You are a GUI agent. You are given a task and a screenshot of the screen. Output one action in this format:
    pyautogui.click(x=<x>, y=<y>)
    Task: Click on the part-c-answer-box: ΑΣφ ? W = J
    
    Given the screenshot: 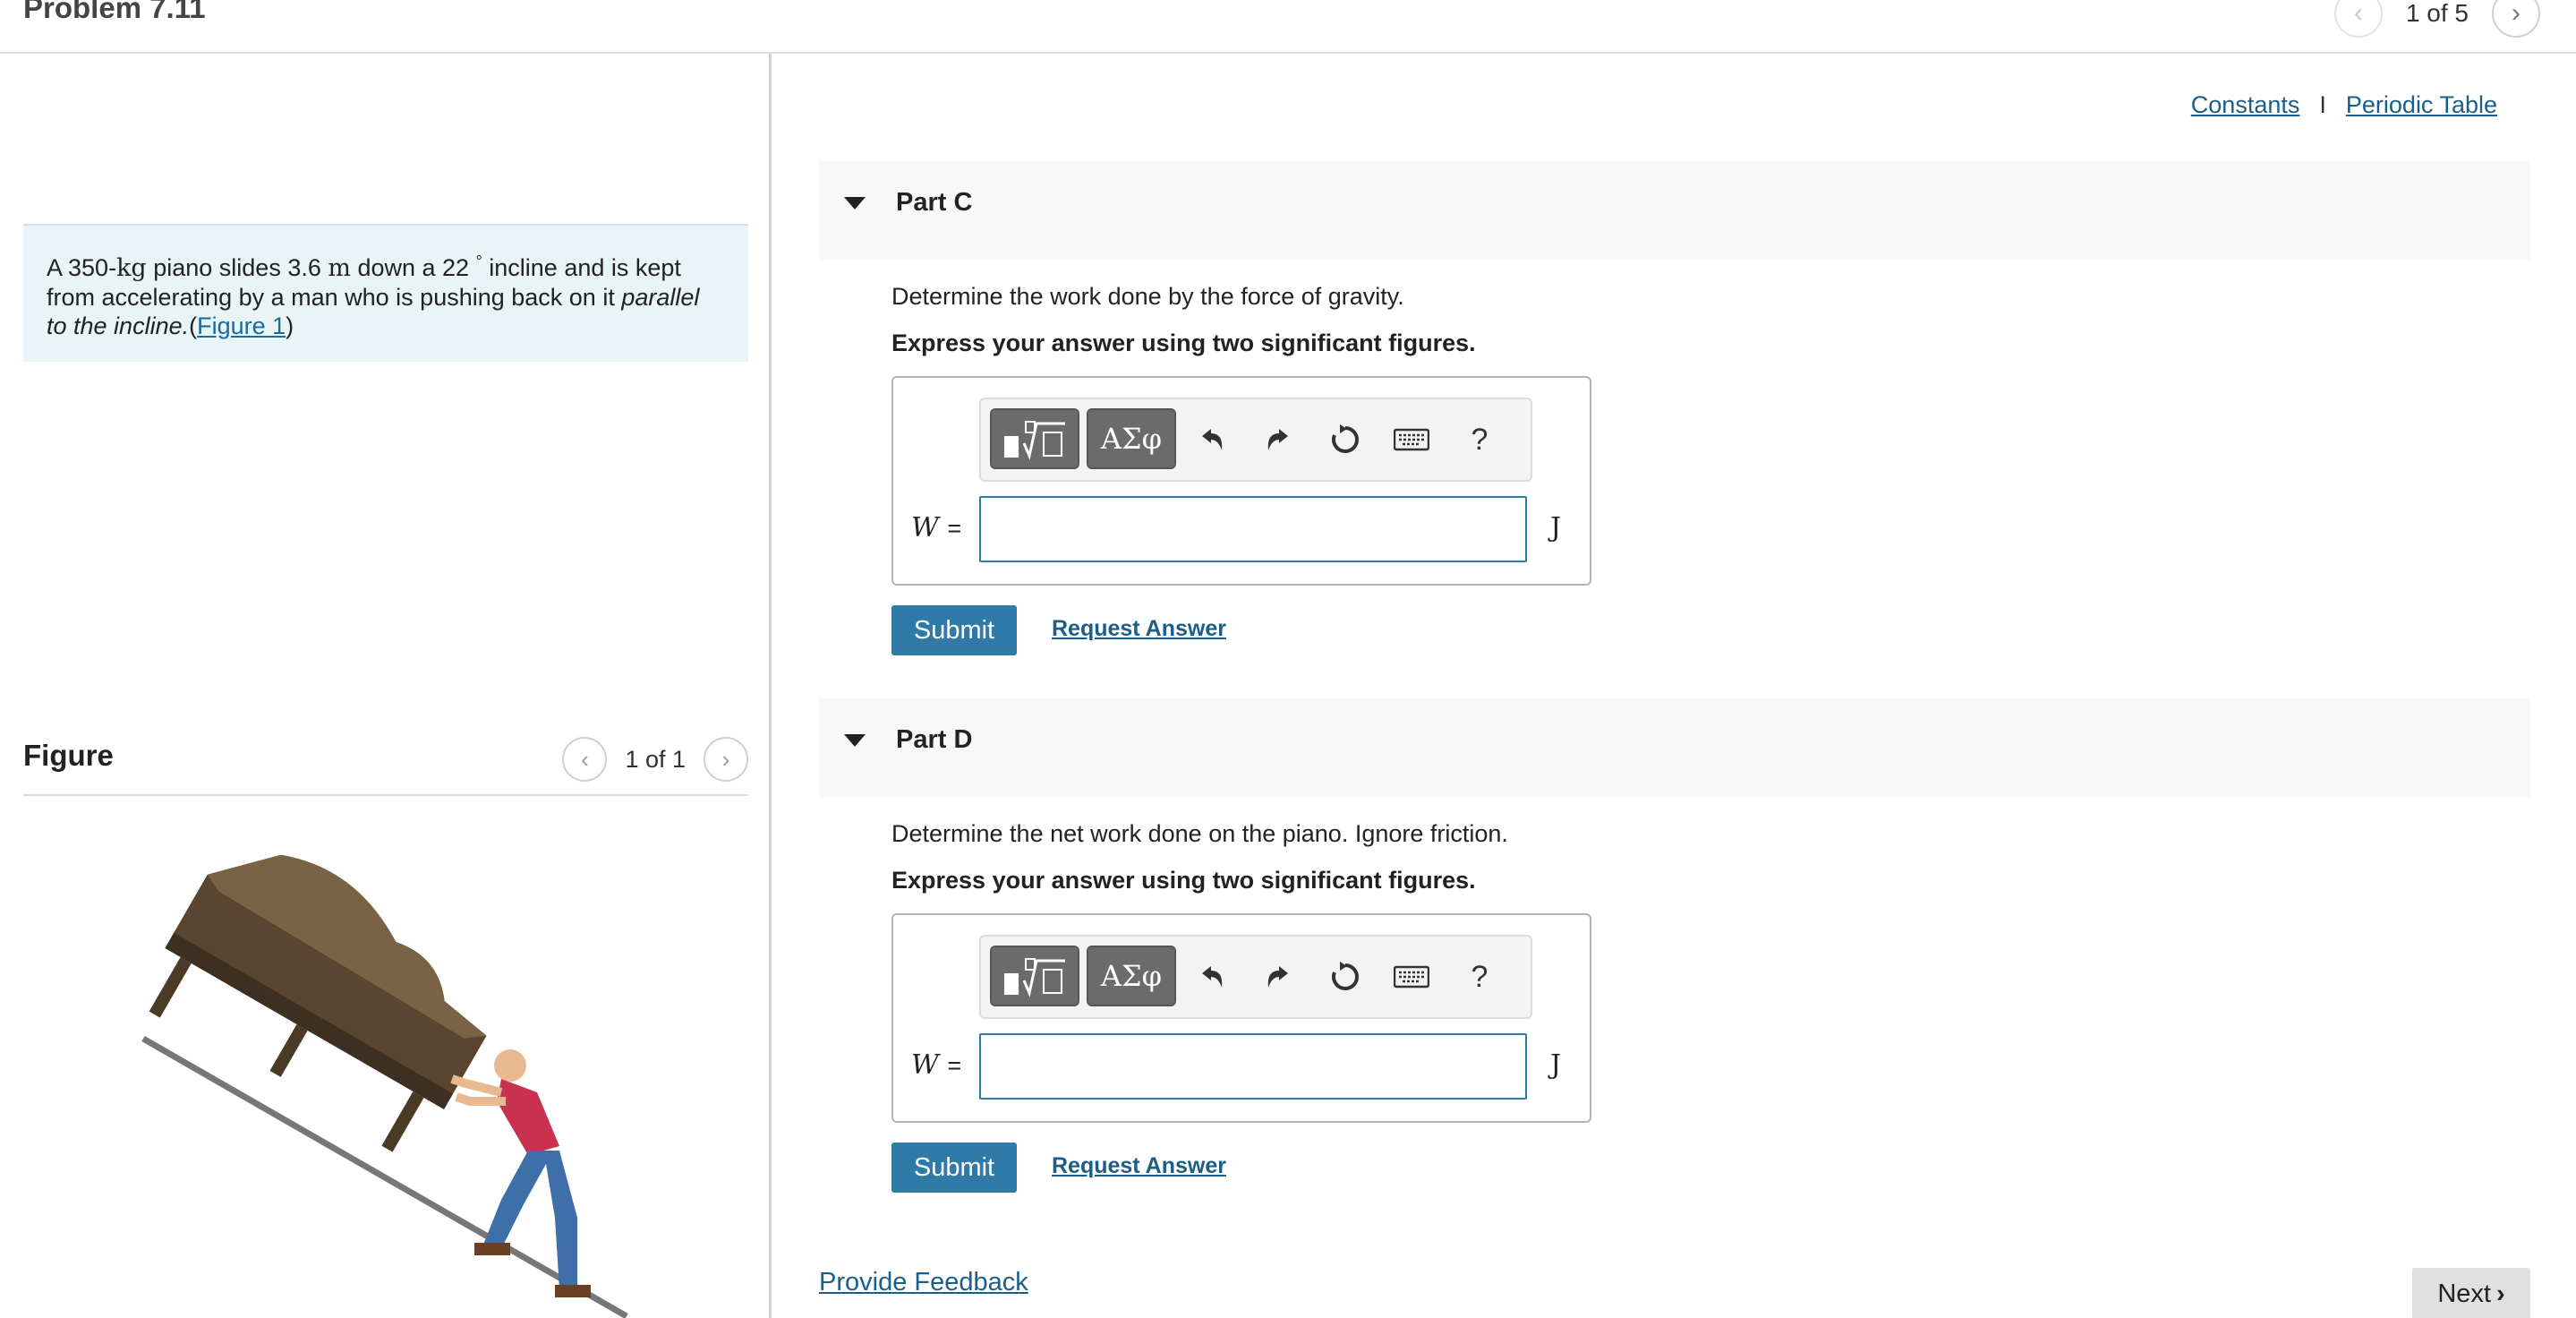 What is the action you would take?
    pyautogui.click(x=1241, y=481)
    